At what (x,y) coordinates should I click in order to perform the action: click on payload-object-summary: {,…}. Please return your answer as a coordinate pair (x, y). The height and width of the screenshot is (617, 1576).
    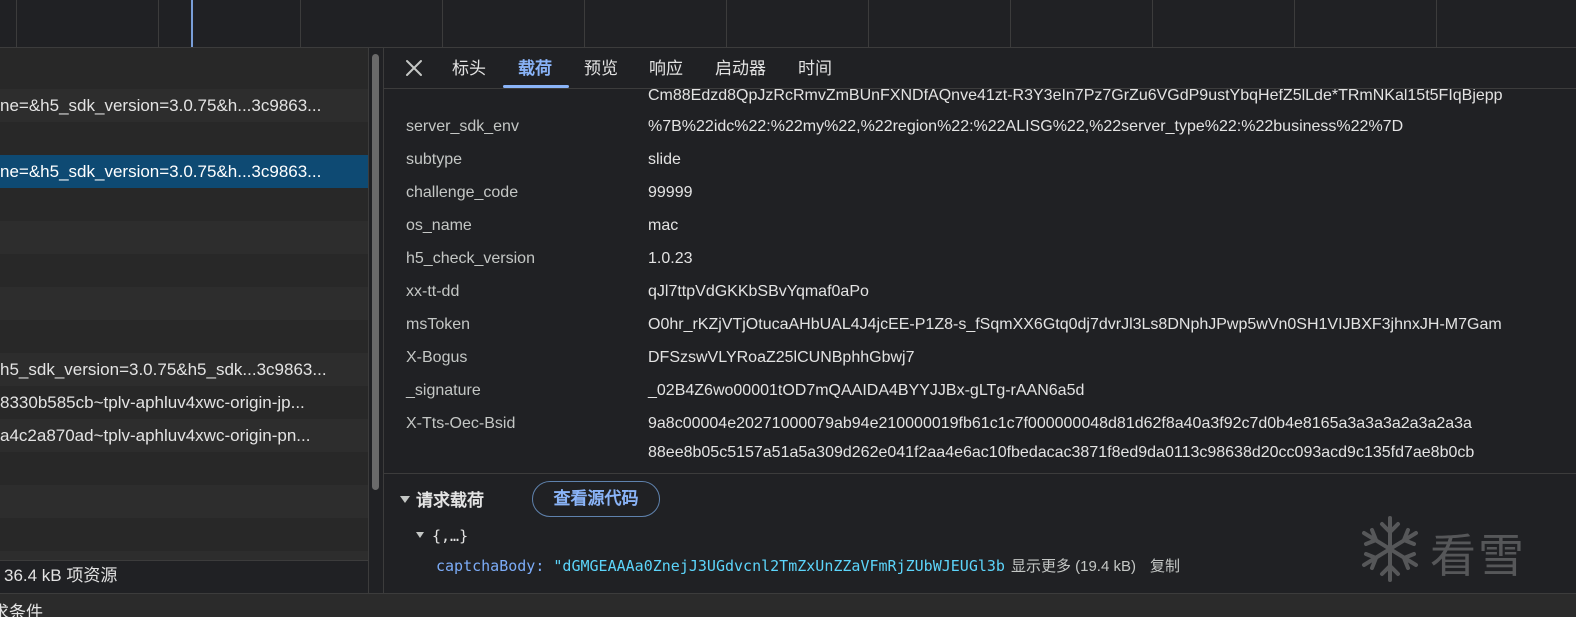
    Looking at the image, I should click on (450, 536).